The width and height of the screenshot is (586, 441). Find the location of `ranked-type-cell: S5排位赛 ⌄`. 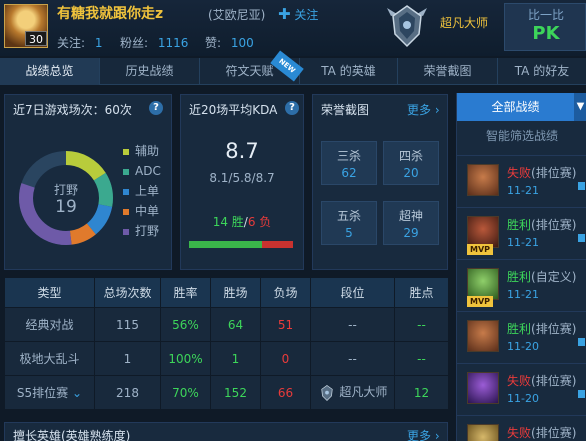

ranked-type-cell: S5排位赛 ⌄ is located at coordinates (49, 392).